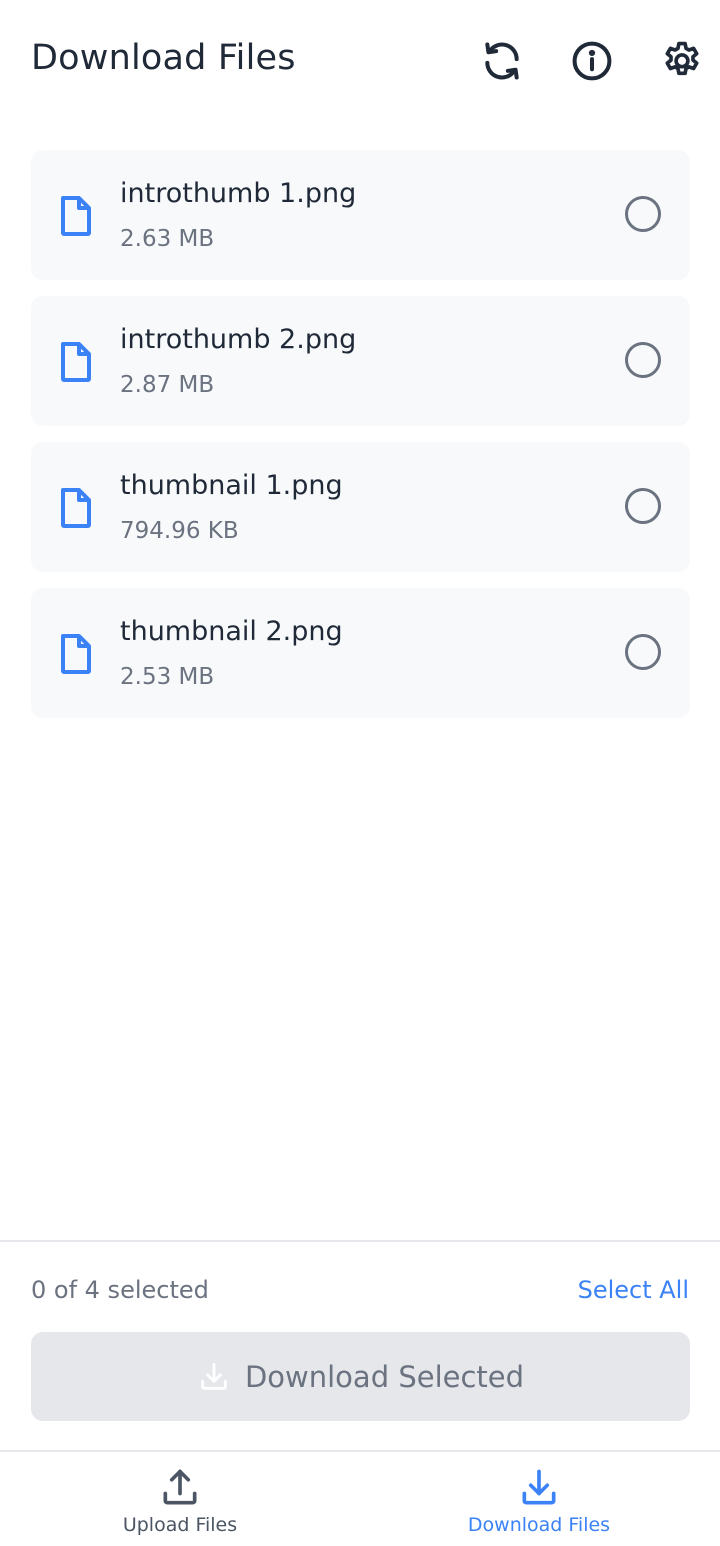 The height and width of the screenshot is (1546, 720). Describe the element at coordinates (180, 1506) in the screenshot. I see `tab-upload-files: Upload Files` at that location.